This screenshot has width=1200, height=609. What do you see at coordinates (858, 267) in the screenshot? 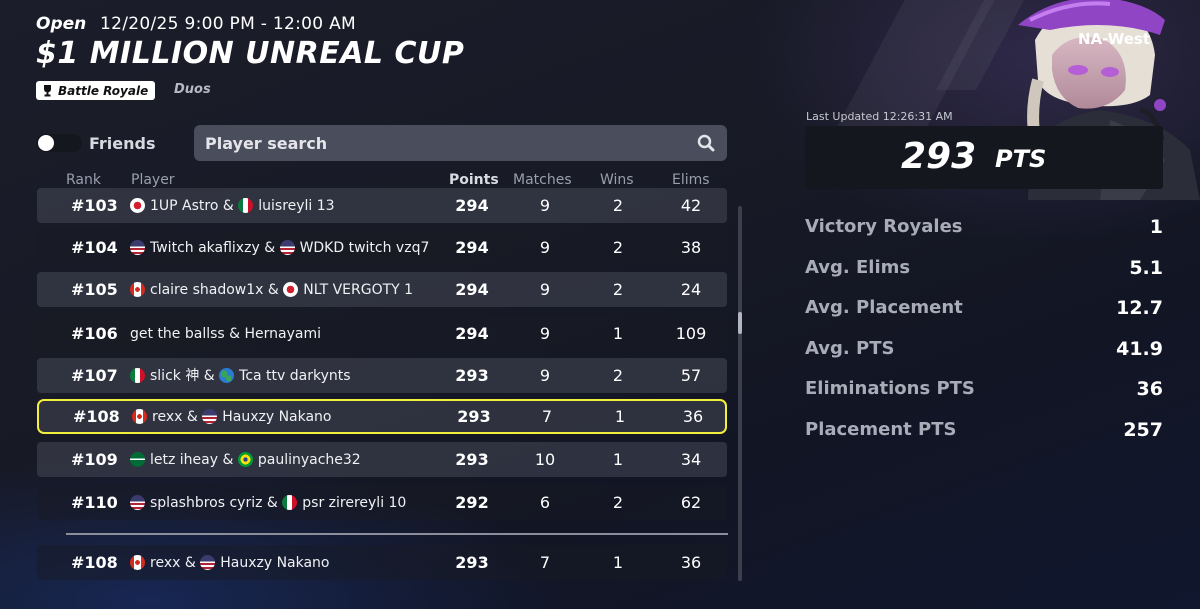
I see `stat-label-avg-elims: Avg. Elims` at bounding box center [858, 267].